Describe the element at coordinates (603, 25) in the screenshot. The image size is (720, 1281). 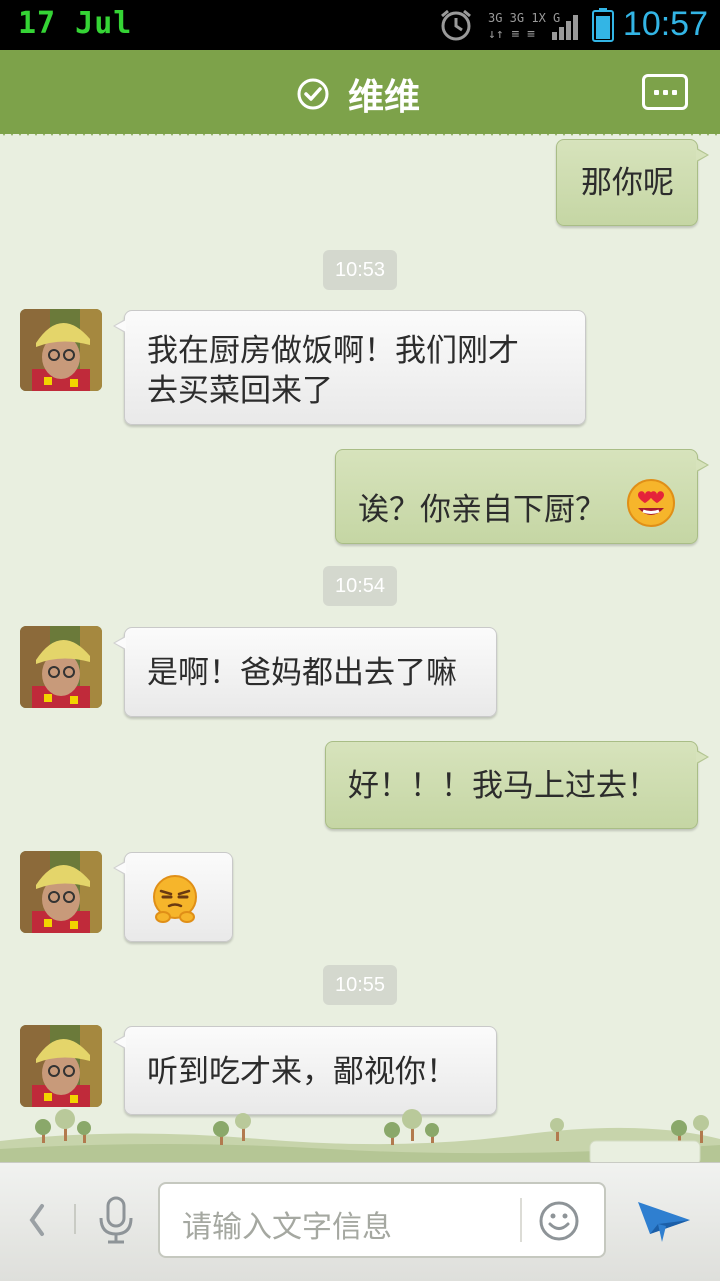
I see `battery-icon` at that location.